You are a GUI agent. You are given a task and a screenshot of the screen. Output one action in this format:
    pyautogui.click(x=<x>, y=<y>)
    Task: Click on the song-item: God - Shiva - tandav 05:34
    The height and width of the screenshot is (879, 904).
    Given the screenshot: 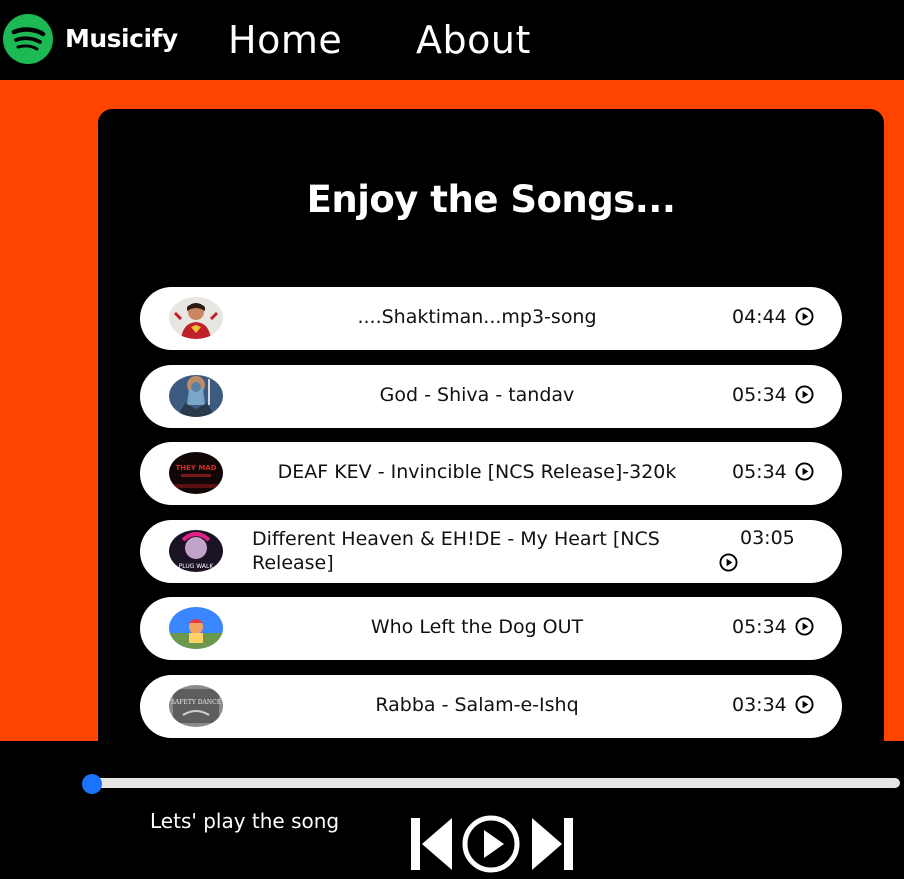 What is the action you would take?
    pyautogui.click(x=491, y=396)
    